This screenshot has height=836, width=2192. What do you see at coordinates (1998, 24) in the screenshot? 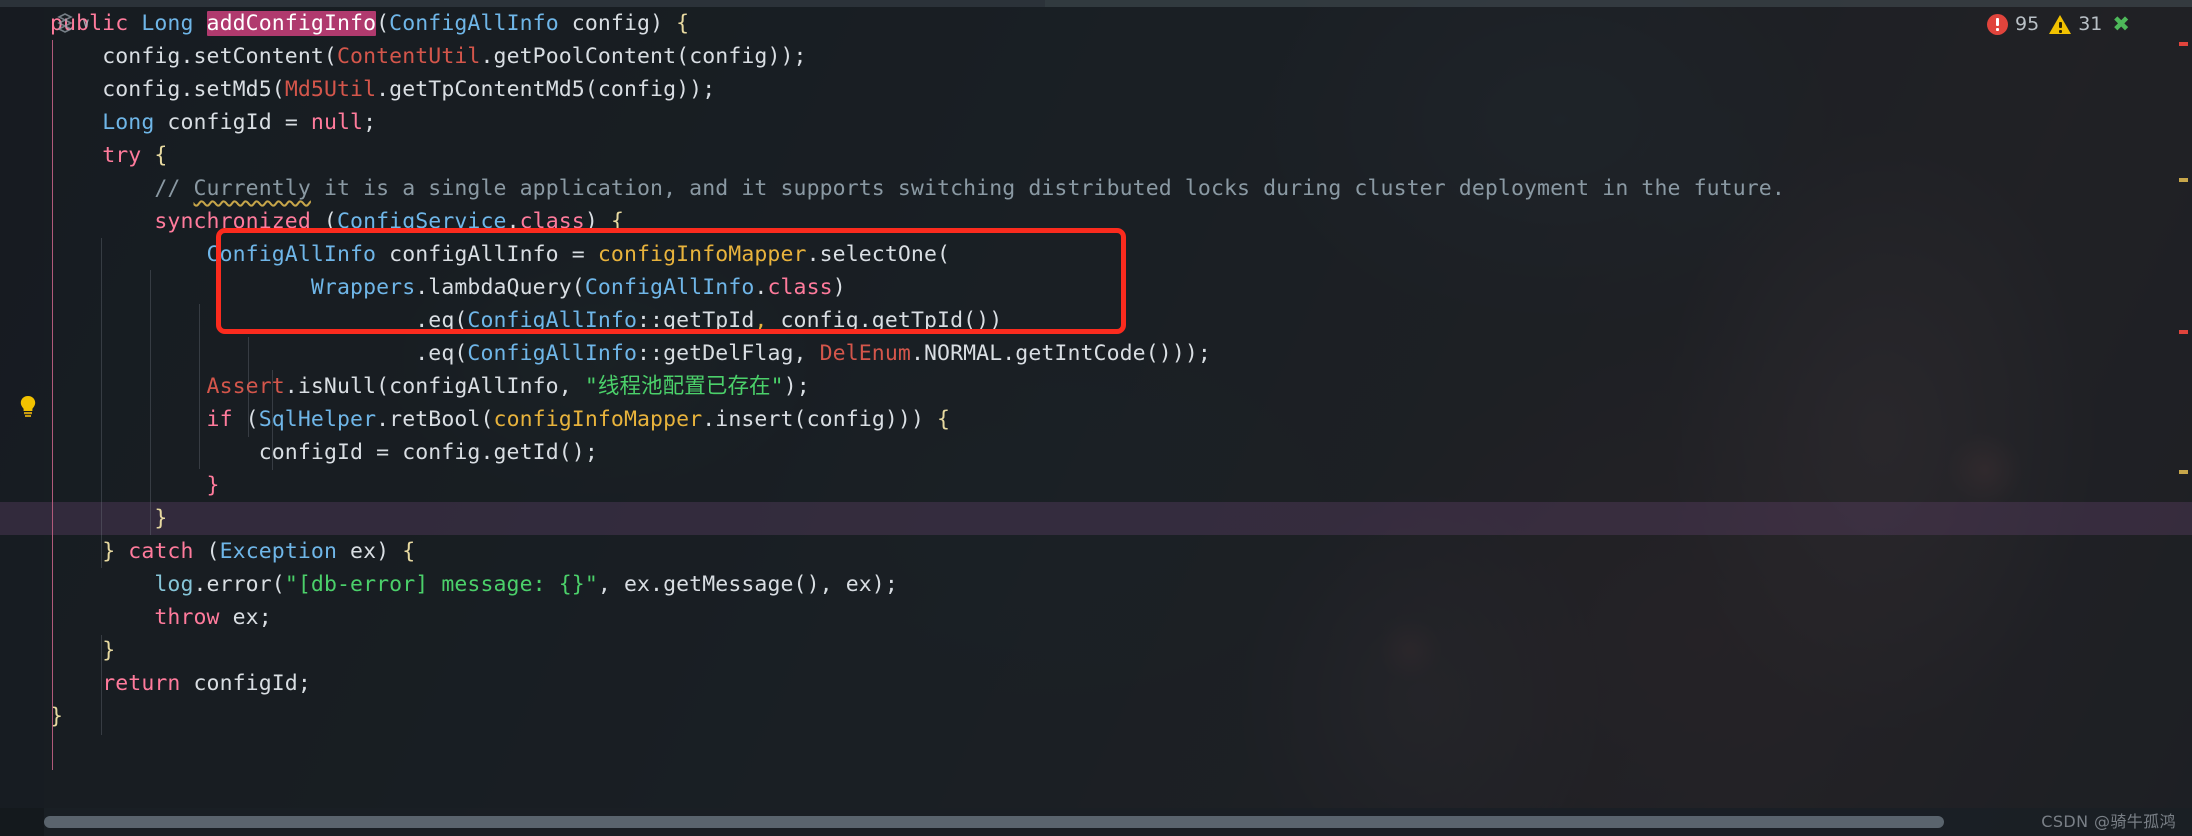
I see `error-circle-icon` at bounding box center [1998, 24].